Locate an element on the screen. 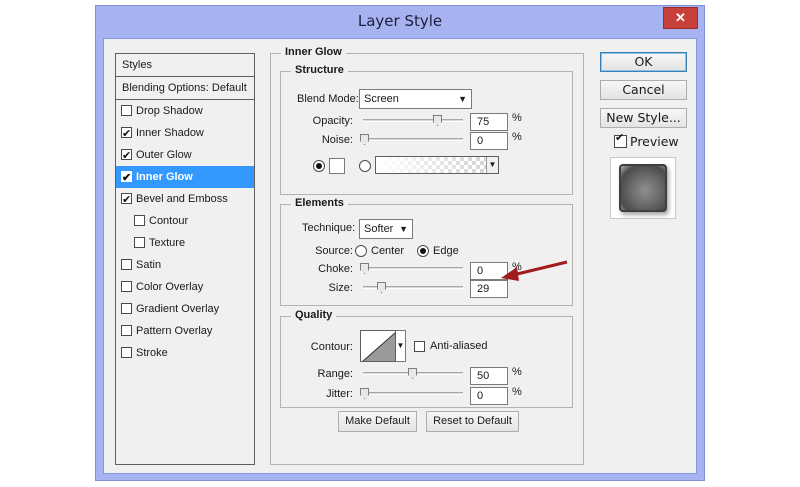 This screenshot has width=800, height=487. noise-slider is located at coordinates (413, 139).